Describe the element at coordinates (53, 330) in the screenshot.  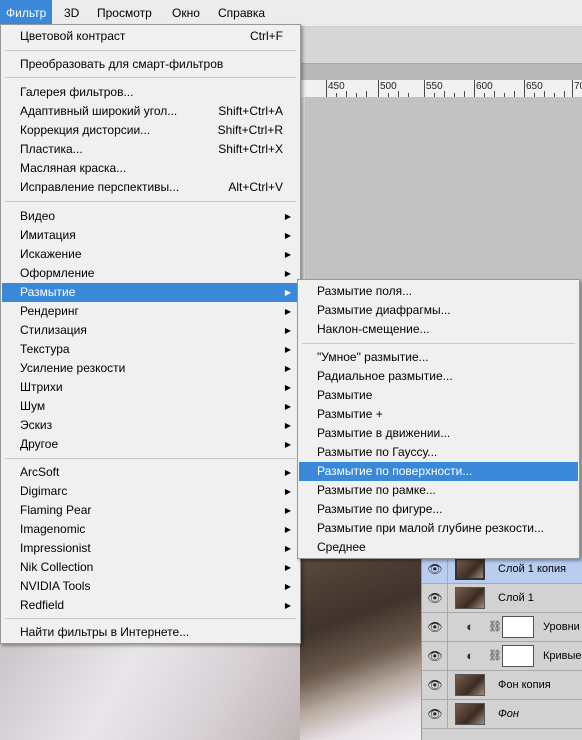
I see `menu-item-label: Стилизация` at that location.